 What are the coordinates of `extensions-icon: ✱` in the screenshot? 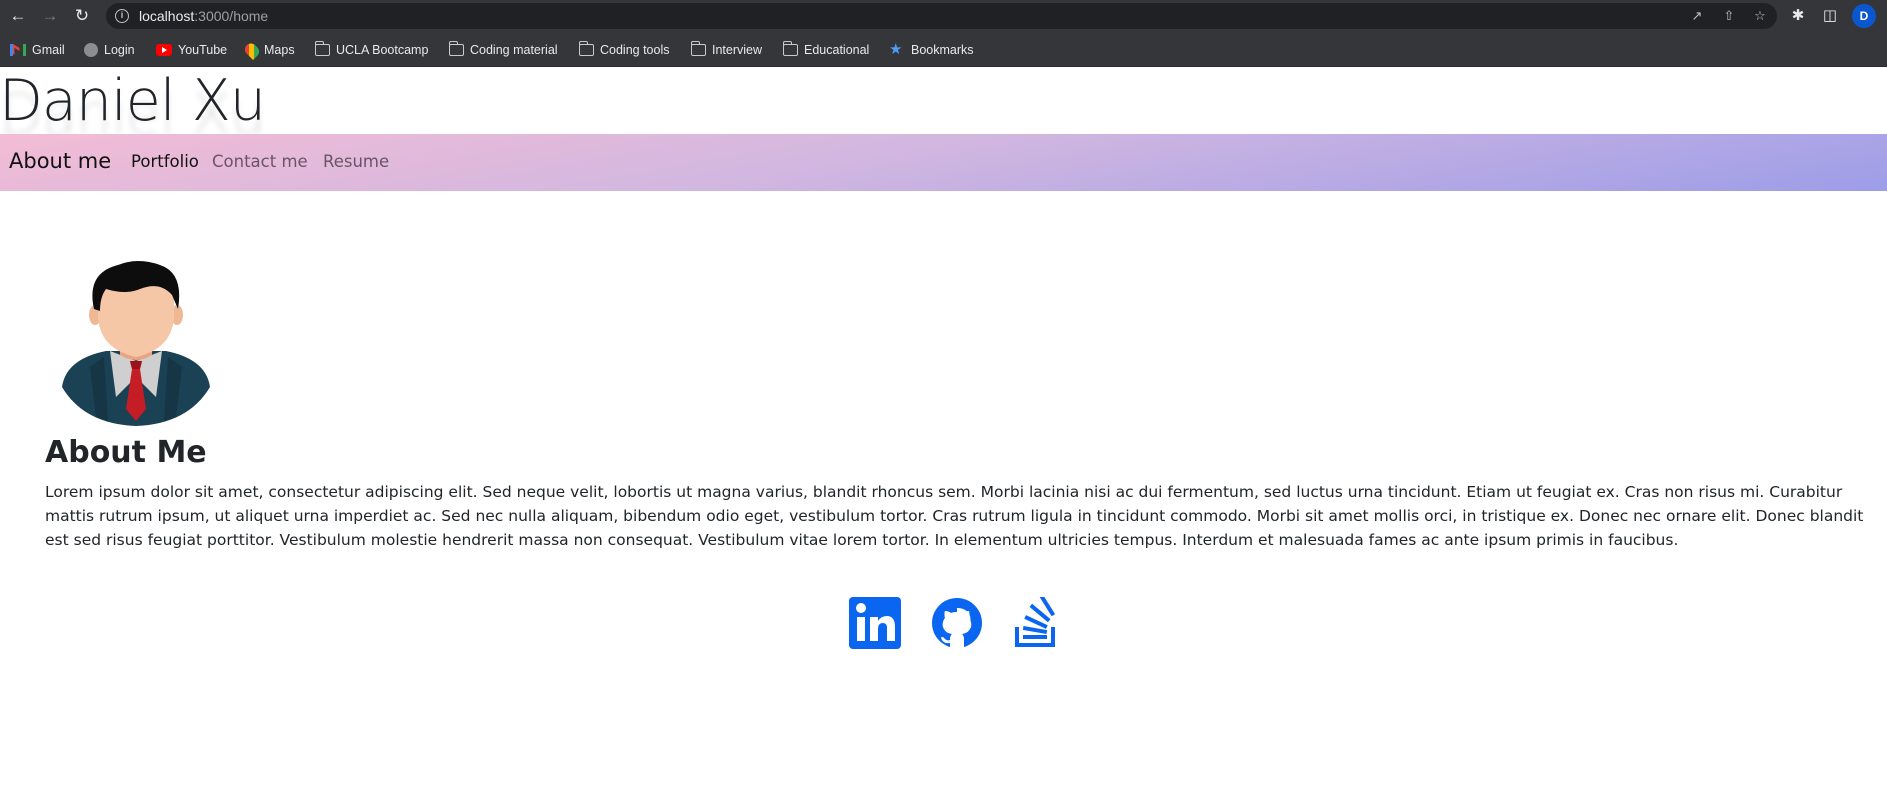 It's located at (1798, 16).